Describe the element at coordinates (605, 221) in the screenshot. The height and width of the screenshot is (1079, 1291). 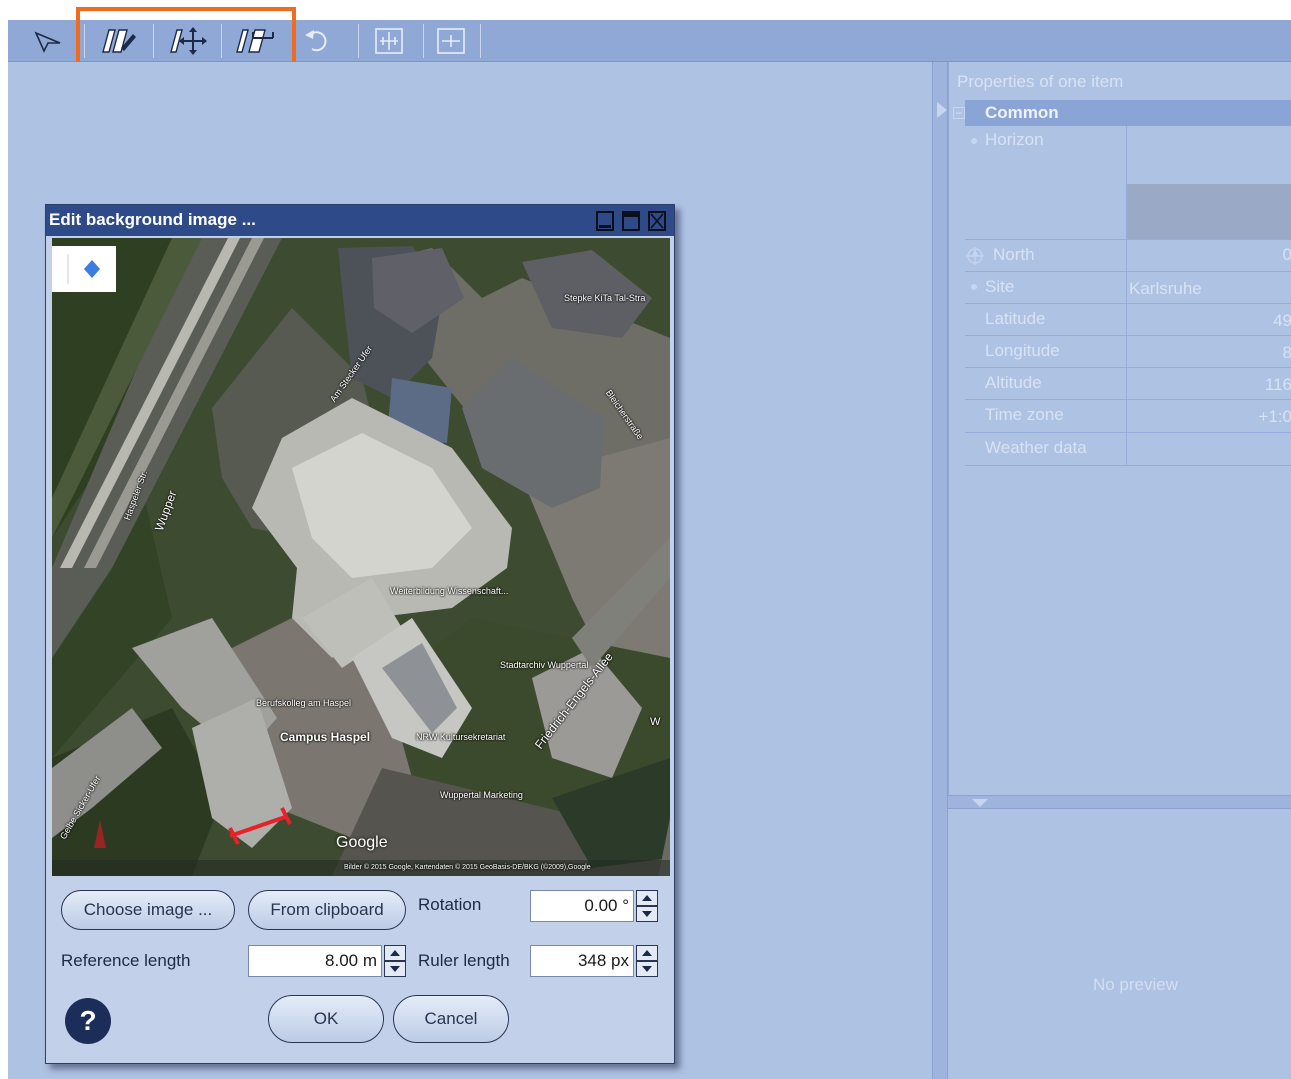
I see `minimize-icon` at that location.